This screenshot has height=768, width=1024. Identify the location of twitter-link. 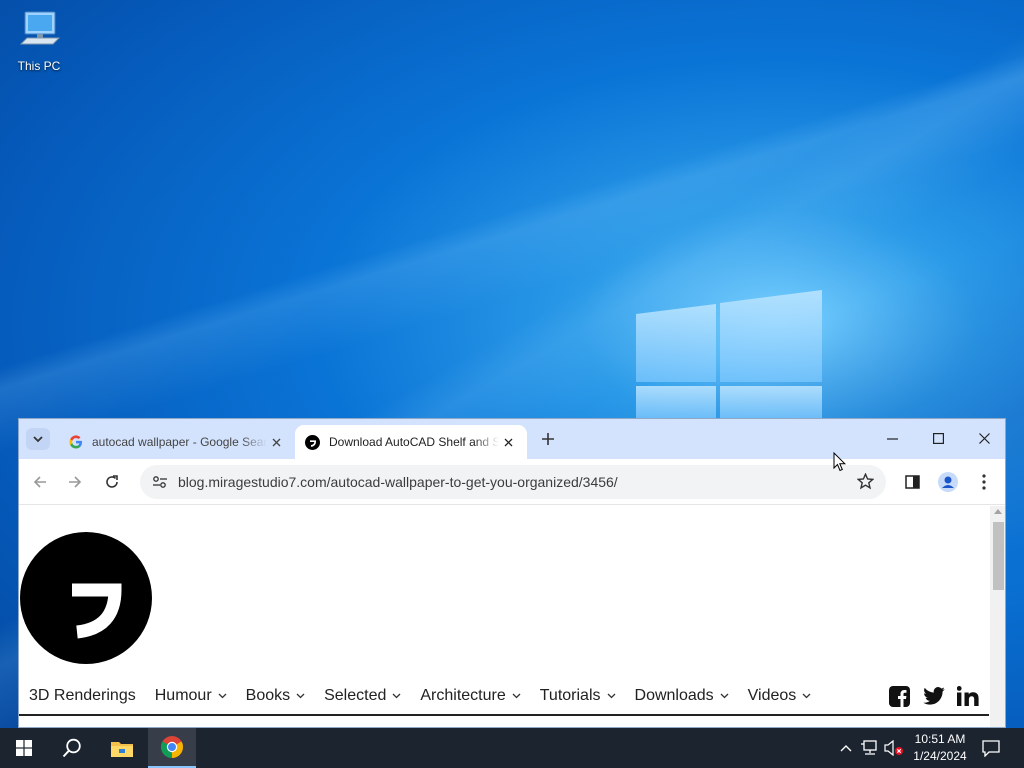
(934, 696).